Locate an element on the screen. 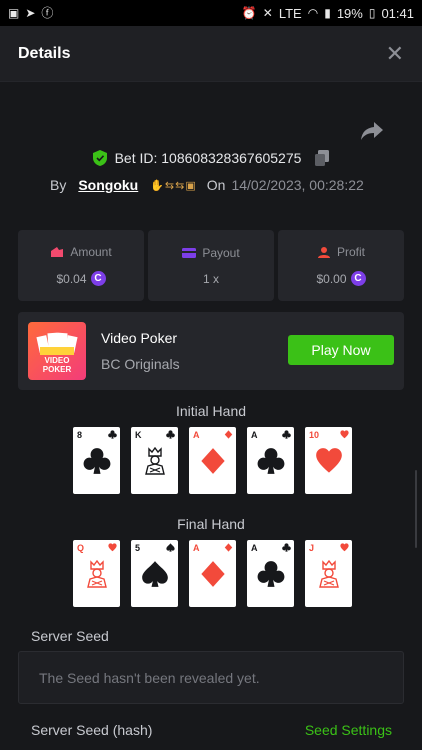 The height and width of the screenshot is (750, 422). telegram-icon: ➤ is located at coordinates (30, 13).